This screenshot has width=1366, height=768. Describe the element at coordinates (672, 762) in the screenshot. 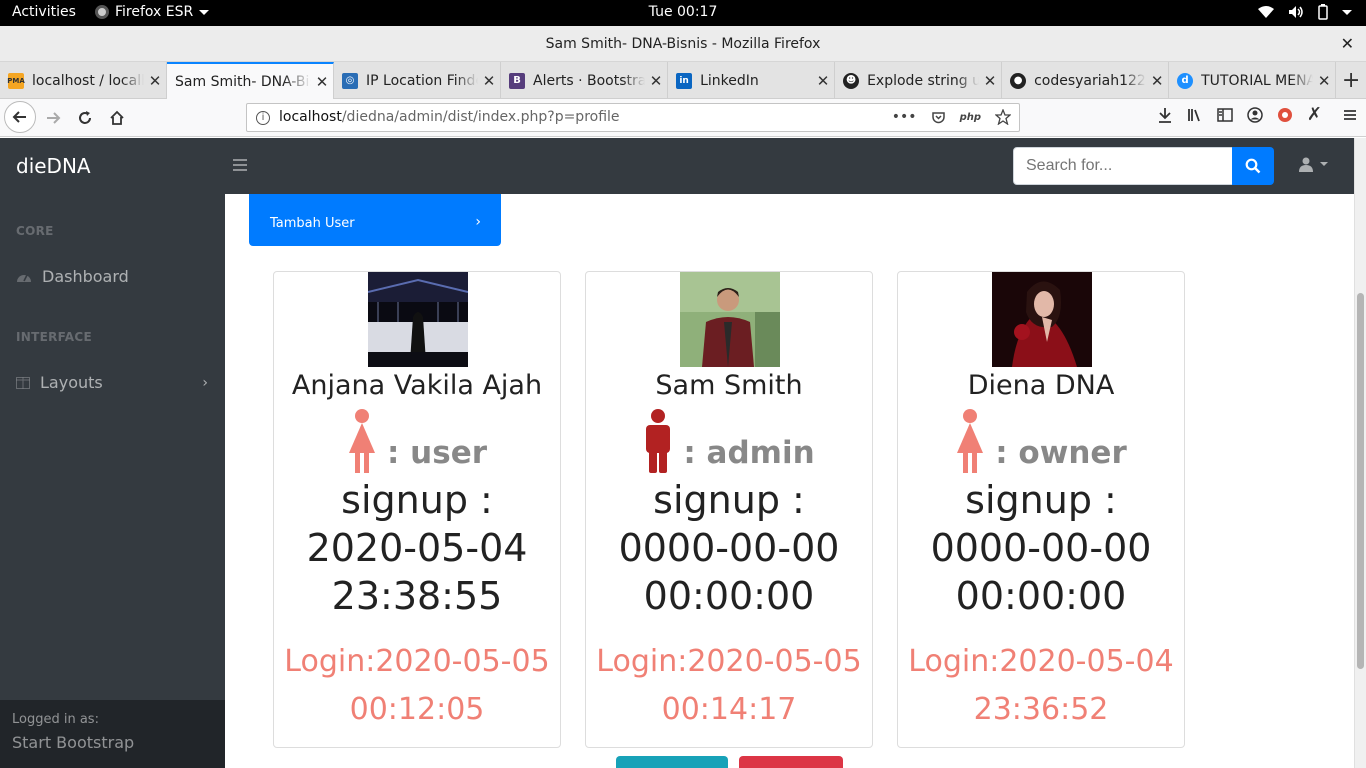

I see `edit-button` at that location.